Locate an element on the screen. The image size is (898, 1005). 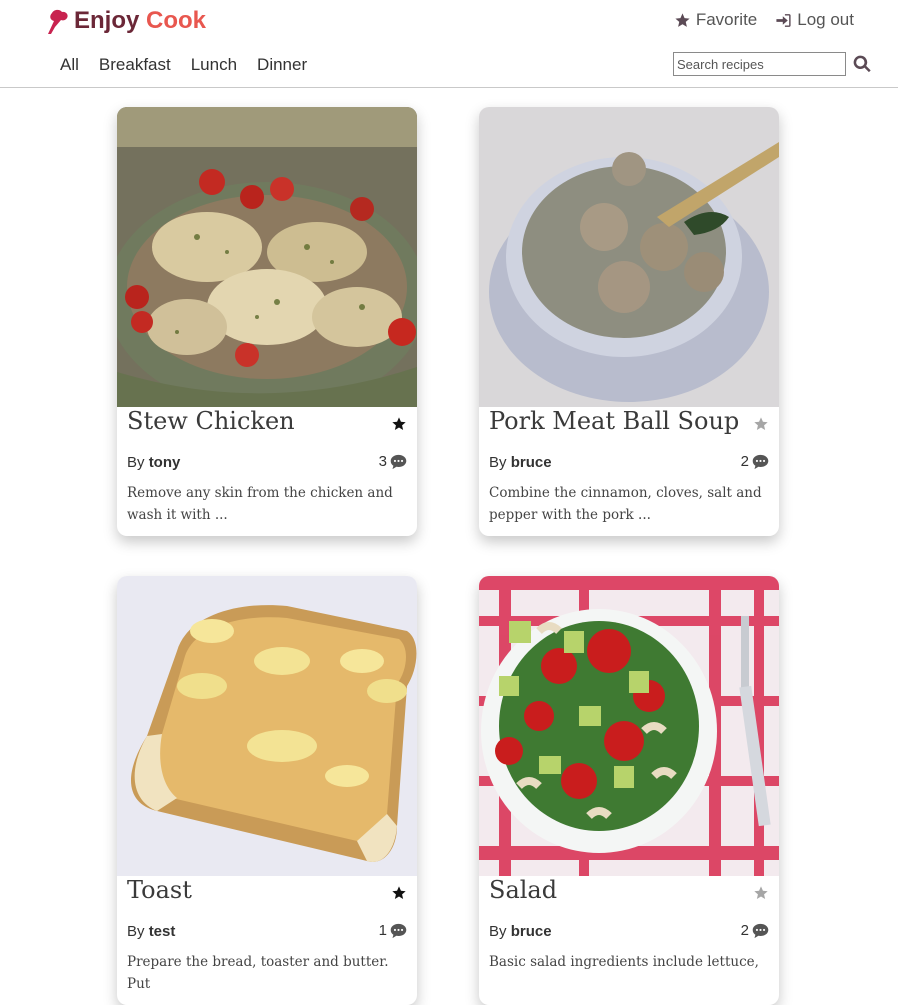
search-button is located at coordinates (862, 64).